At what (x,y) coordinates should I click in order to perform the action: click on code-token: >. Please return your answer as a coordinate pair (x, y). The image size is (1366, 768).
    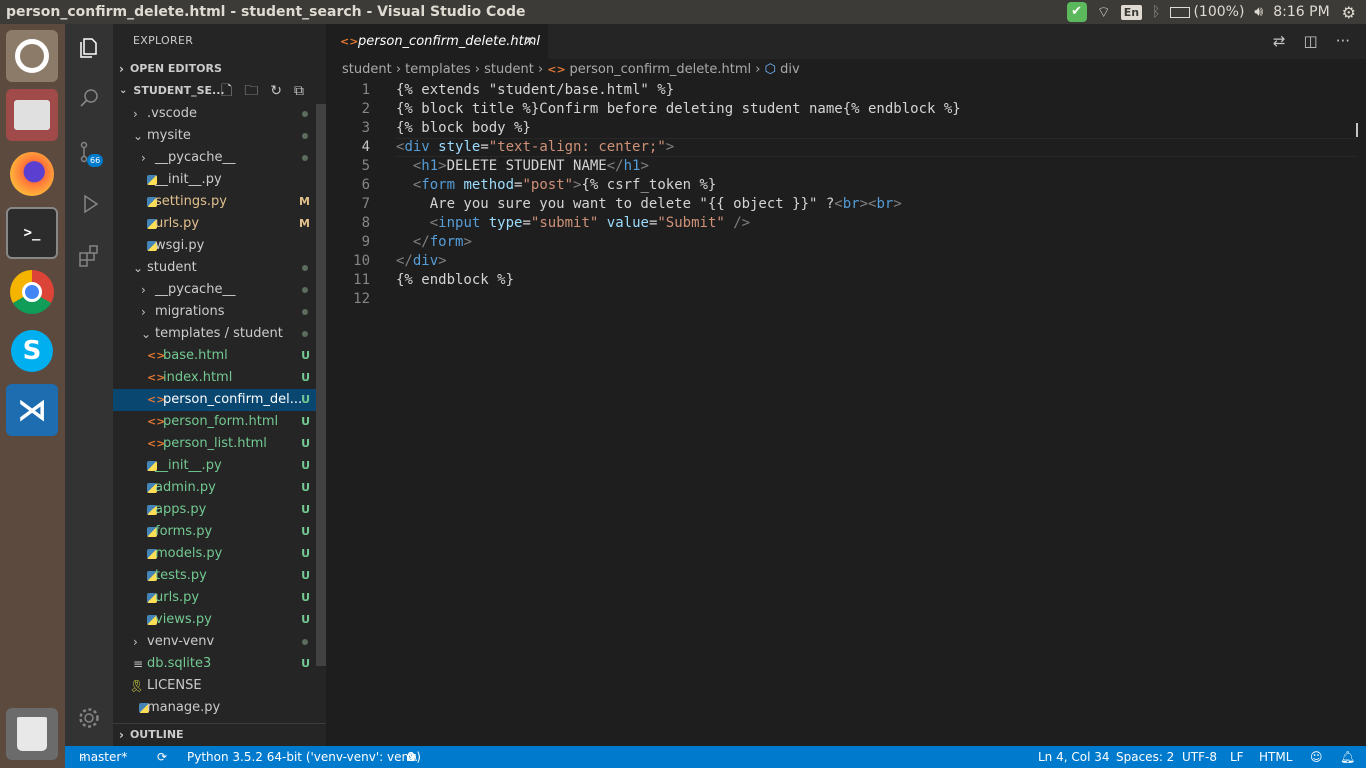
    Looking at the image, I should click on (897, 204).